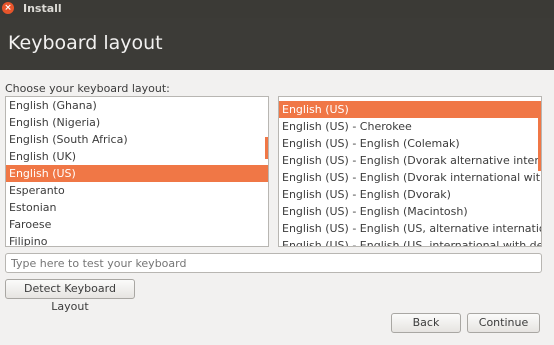 The width and height of the screenshot is (554, 345). What do you see at coordinates (137, 122) in the screenshot?
I see `layout-list-item: English (Nigeria)` at bounding box center [137, 122].